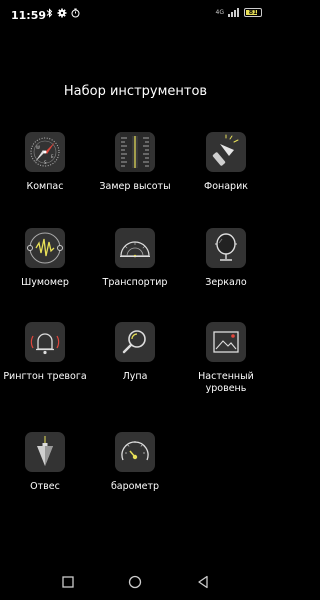 The image size is (320, 600). Describe the element at coordinates (52, 156) in the screenshot. I see `svg-text: E` at that location.